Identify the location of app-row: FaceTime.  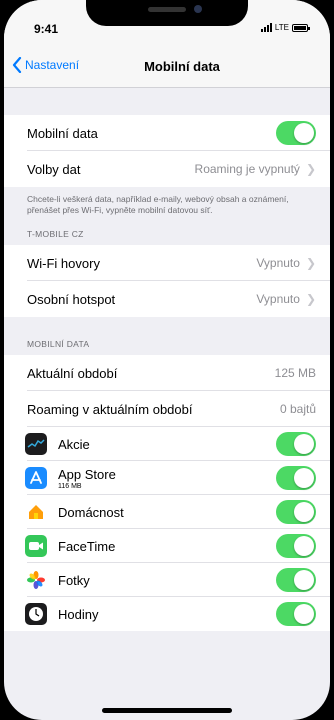
(167, 546).